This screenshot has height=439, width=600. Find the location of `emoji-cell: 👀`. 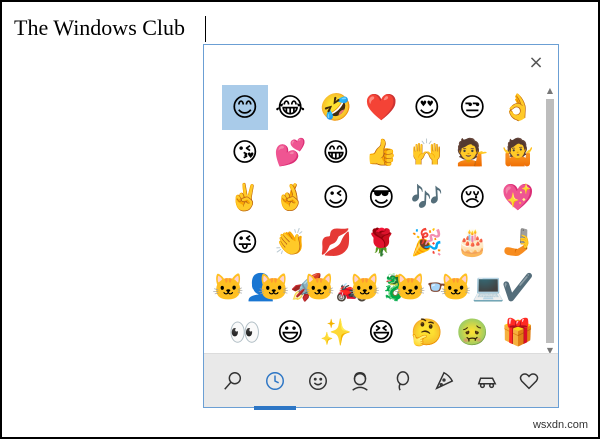

emoji-cell: 👀 is located at coordinates (245, 332).